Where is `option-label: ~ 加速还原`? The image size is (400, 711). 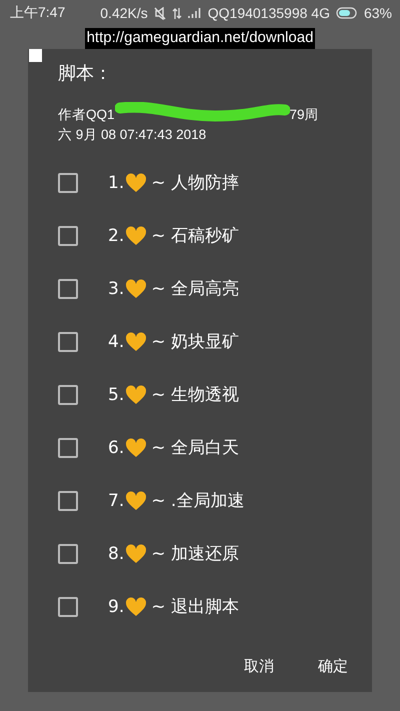 option-label: ~ 加速还原 is located at coordinates (195, 554).